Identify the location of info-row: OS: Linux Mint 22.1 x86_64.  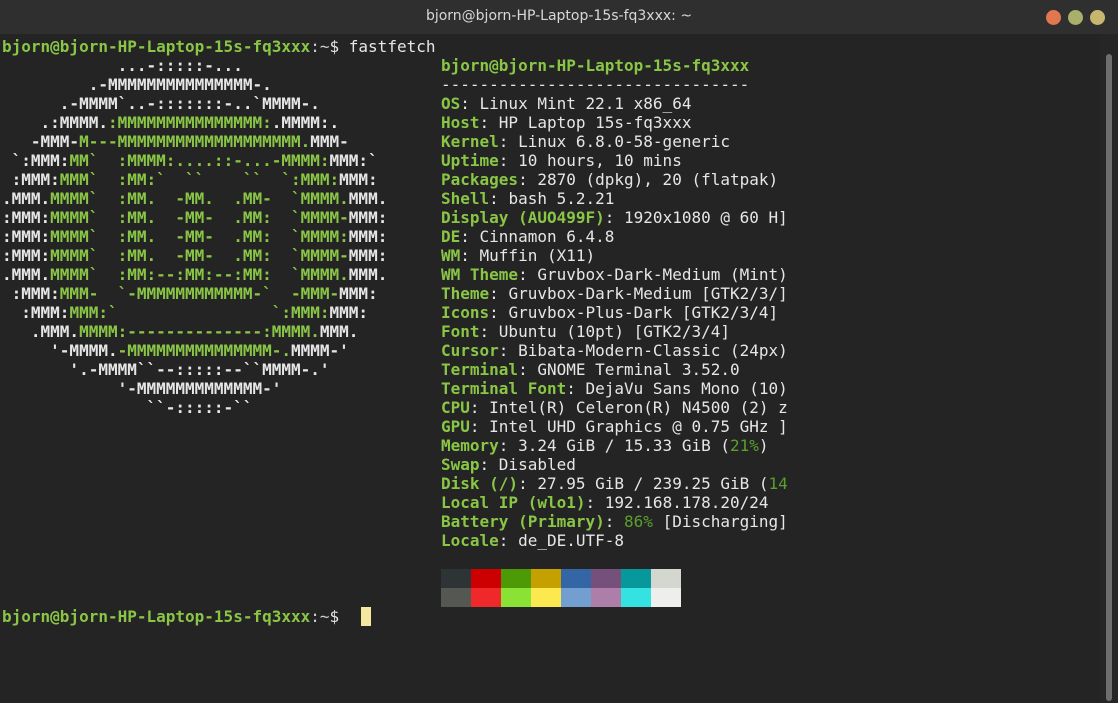
(566, 103).